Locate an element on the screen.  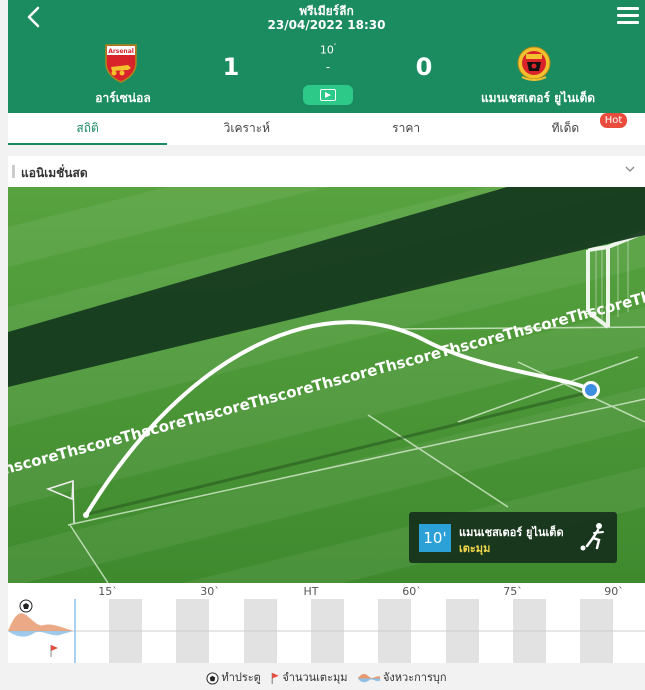
timeline-label: 60` is located at coordinates (412, 591).